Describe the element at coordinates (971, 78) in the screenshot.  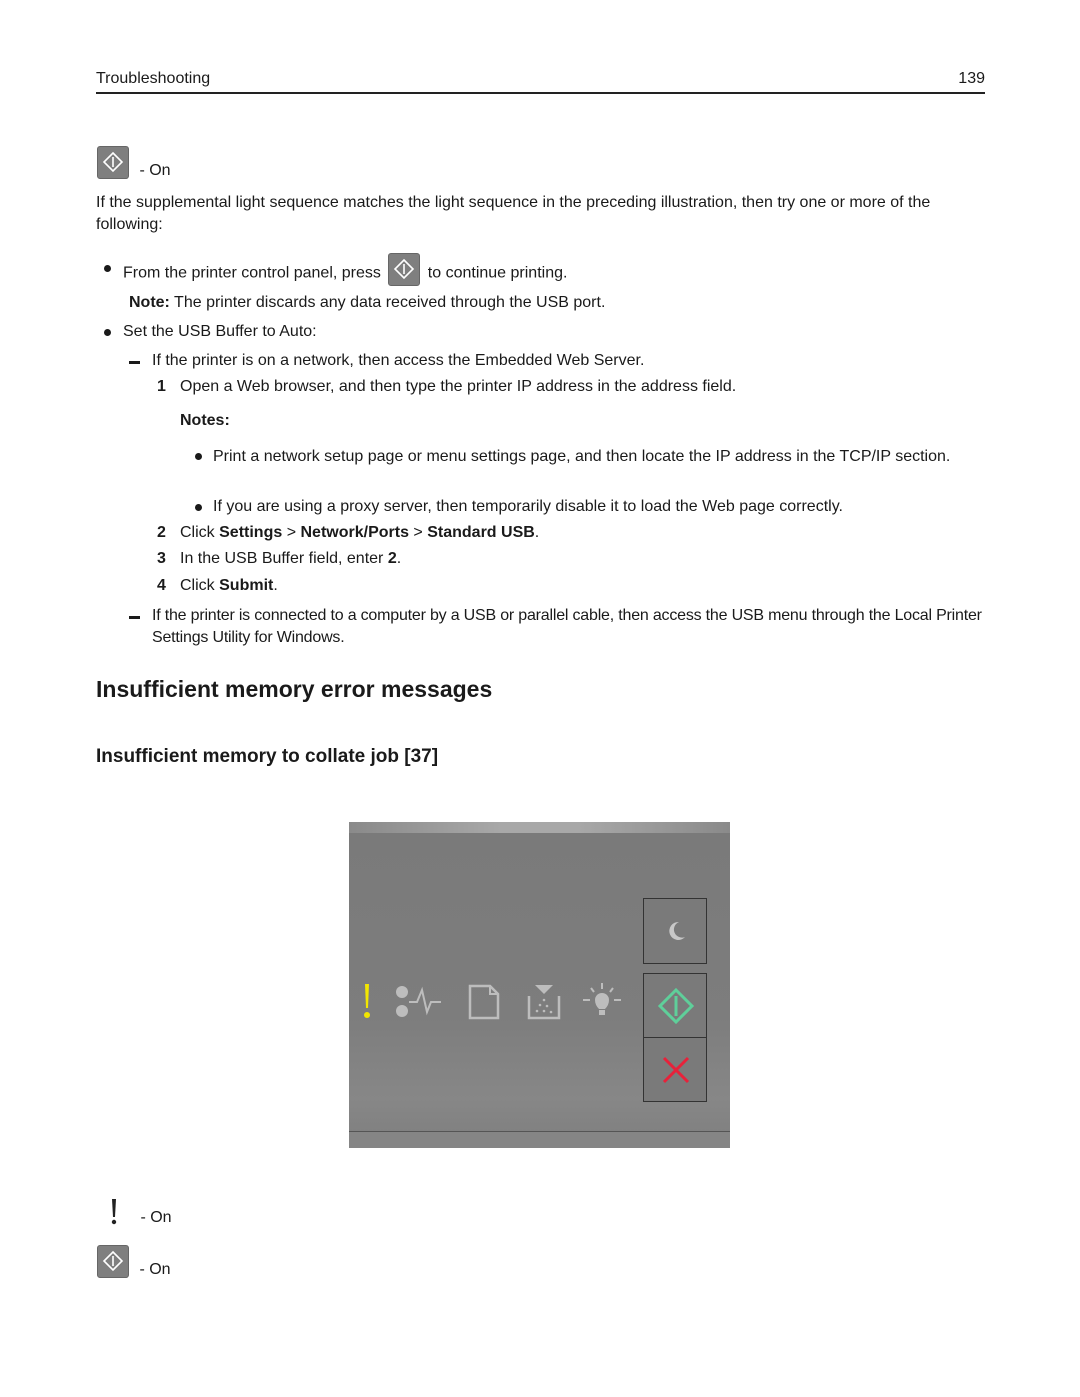
I see `page-number: 139` at that location.